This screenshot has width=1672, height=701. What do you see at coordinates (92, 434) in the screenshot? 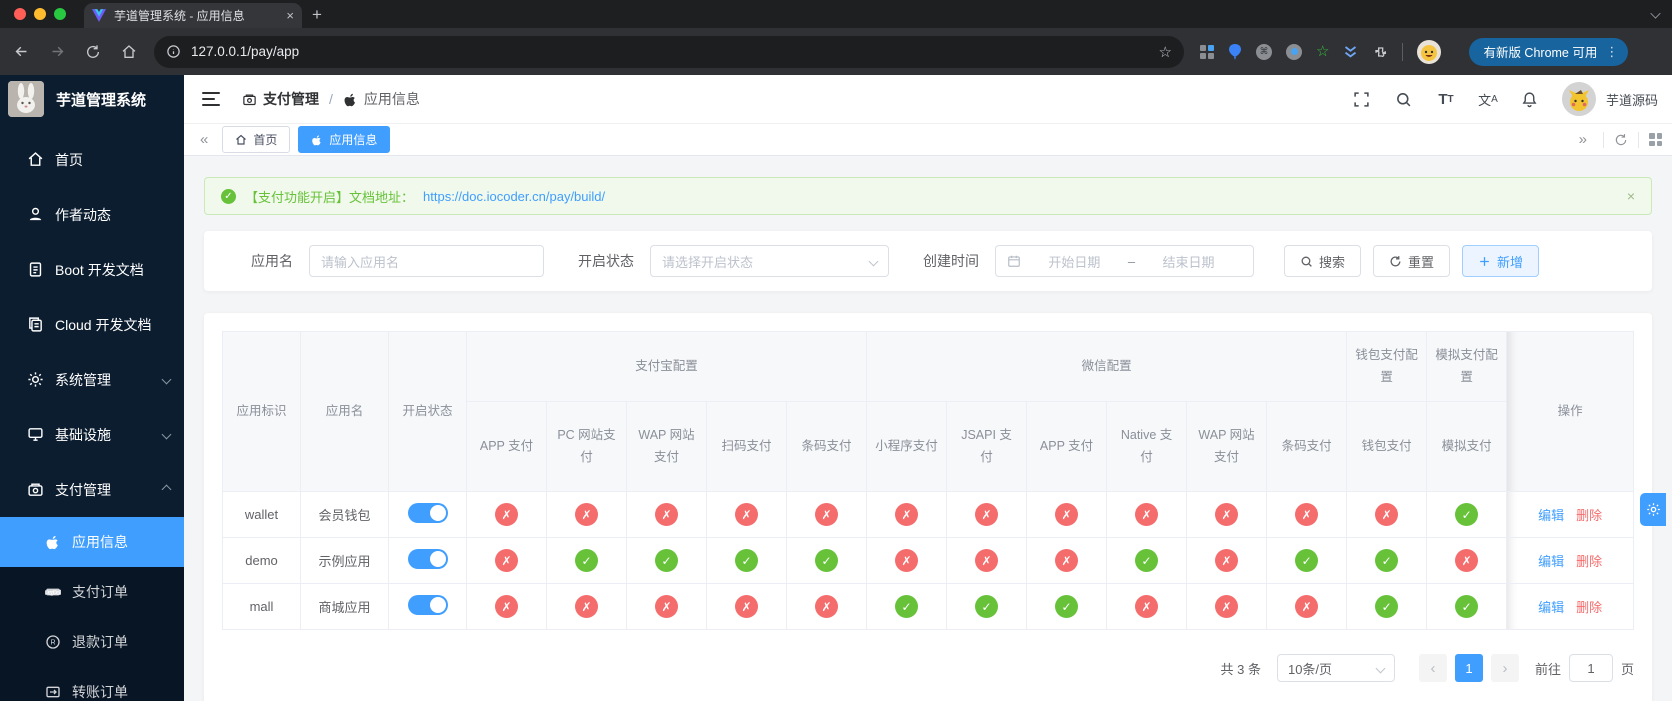
I see `sidebar-item-monitor: 基础设施` at bounding box center [92, 434].